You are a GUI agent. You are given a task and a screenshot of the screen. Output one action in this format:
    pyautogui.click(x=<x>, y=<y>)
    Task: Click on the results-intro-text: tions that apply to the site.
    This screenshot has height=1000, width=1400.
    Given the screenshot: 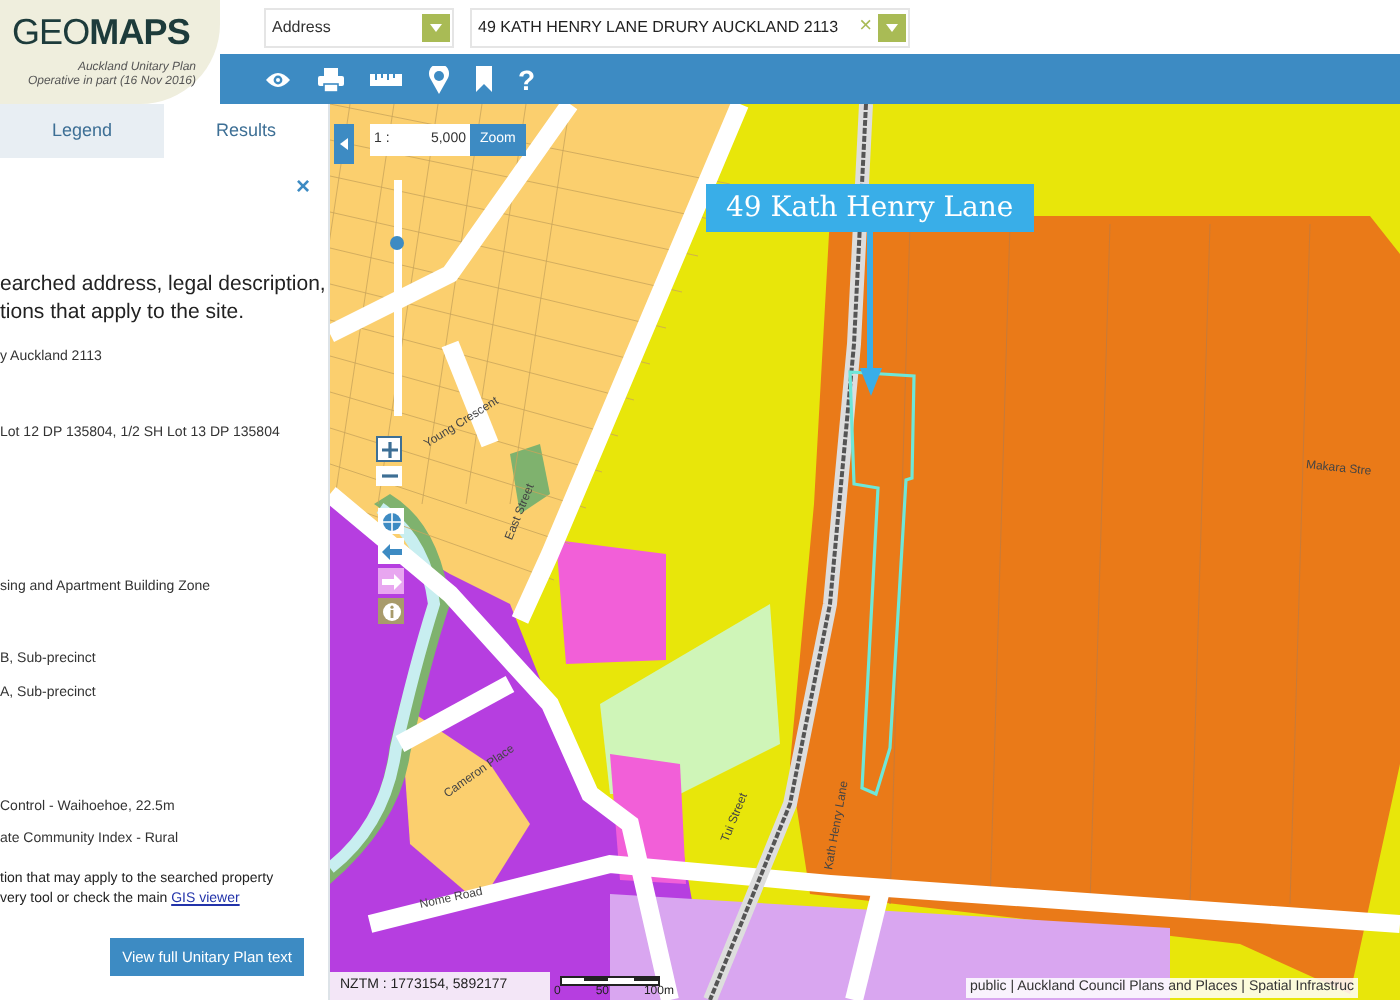 What is the action you would take?
    pyautogui.click(x=123, y=313)
    